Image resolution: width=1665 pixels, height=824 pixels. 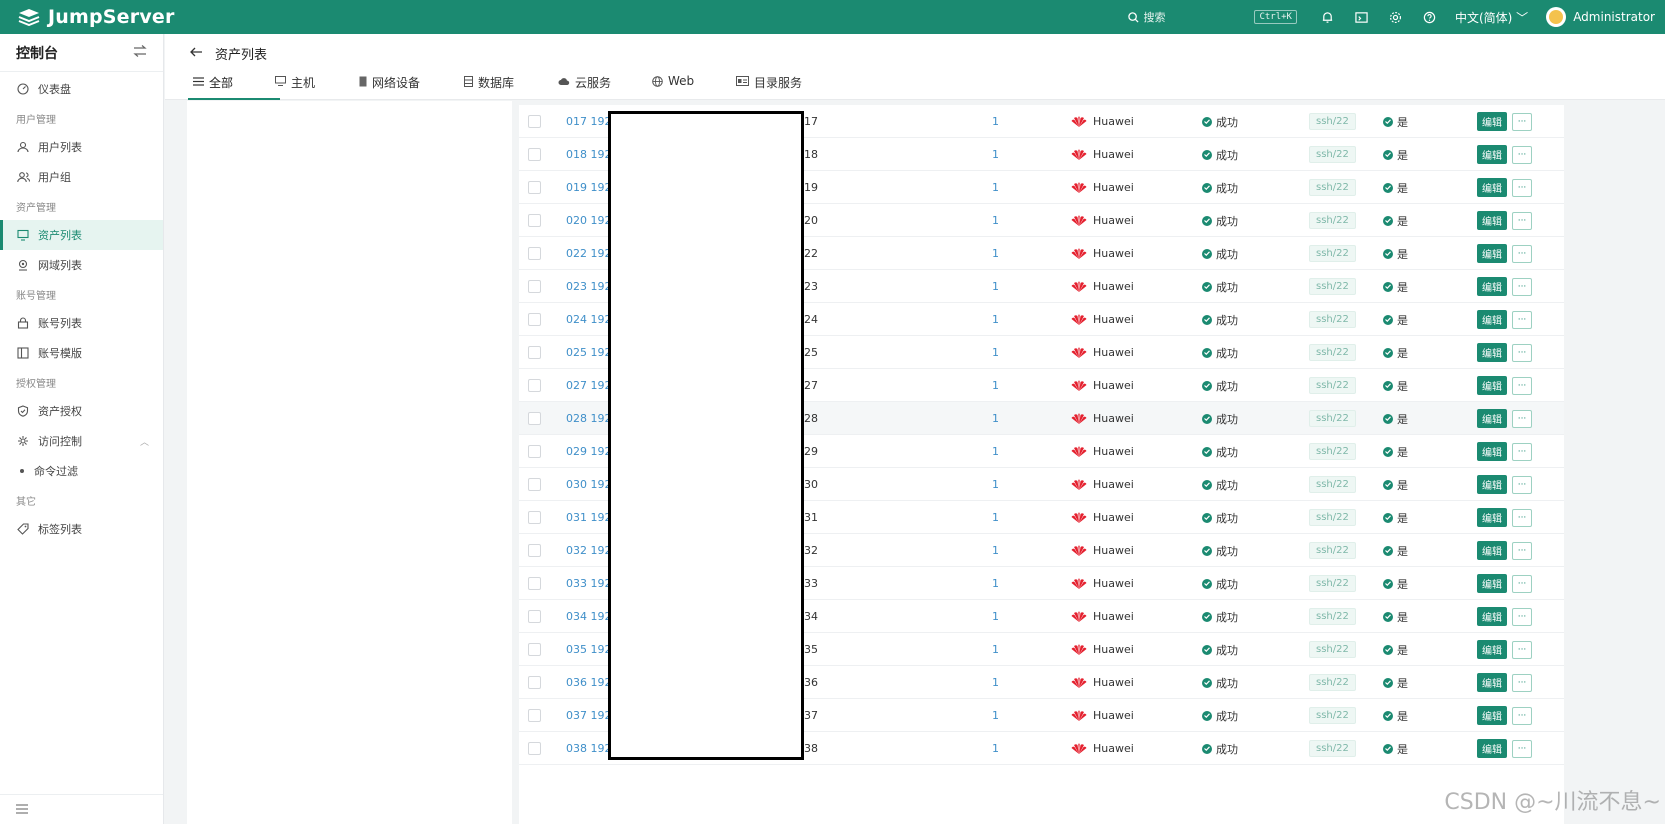 What do you see at coordinates (81, 323) in the screenshot?
I see `sidebar-item-account-list: 账号列表` at bounding box center [81, 323].